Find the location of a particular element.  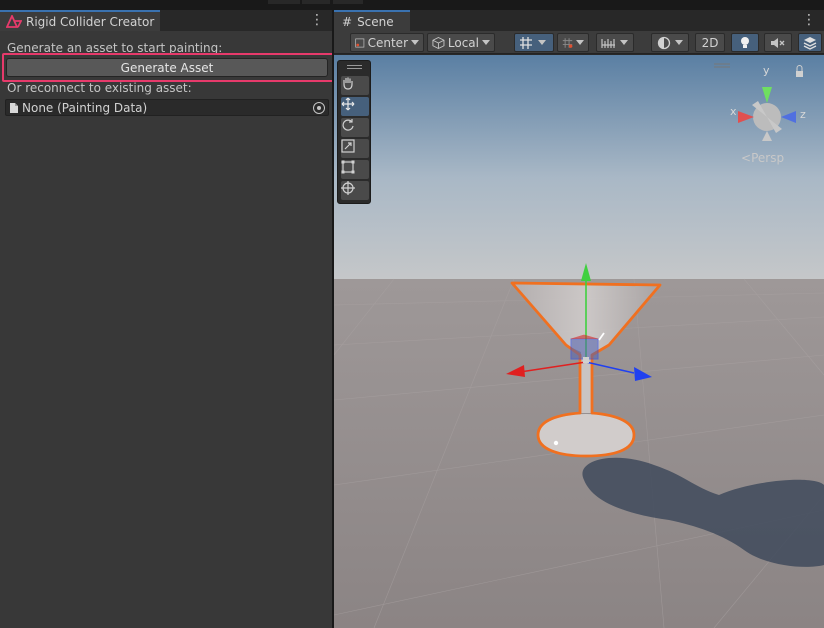

rotate-tool-button is located at coordinates (355, 127).